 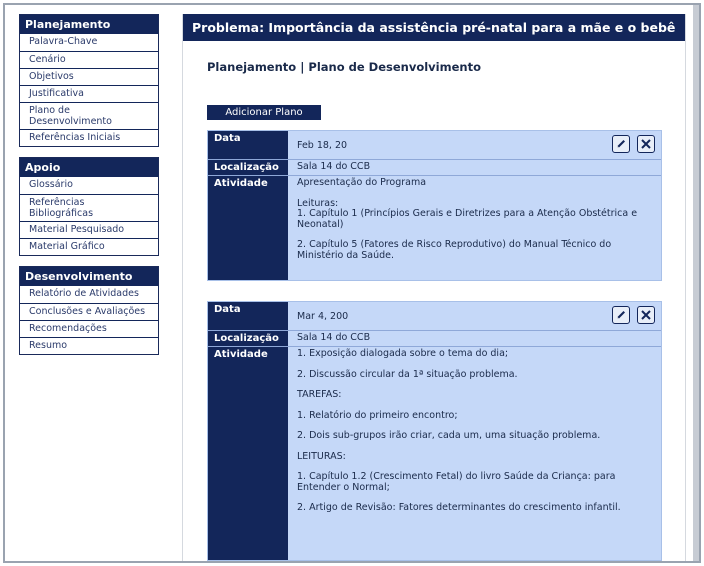 I want to click on sidebar-item-plano-desenvolvimento: Plano de Desenvolvimento, so click(x=89, y=115).